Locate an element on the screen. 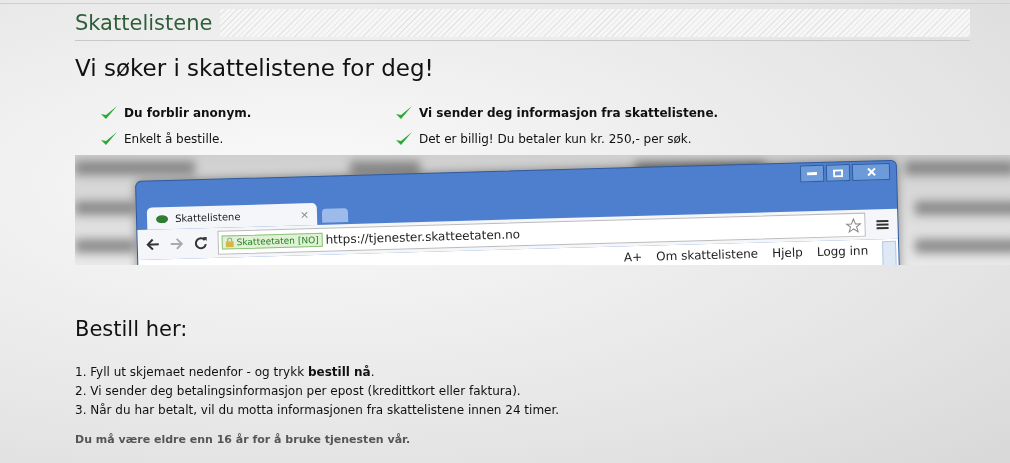  age-notice: Du må være eldre enn 16 år for å bruke tjenesten vår. is located at coordinates (243, 440).